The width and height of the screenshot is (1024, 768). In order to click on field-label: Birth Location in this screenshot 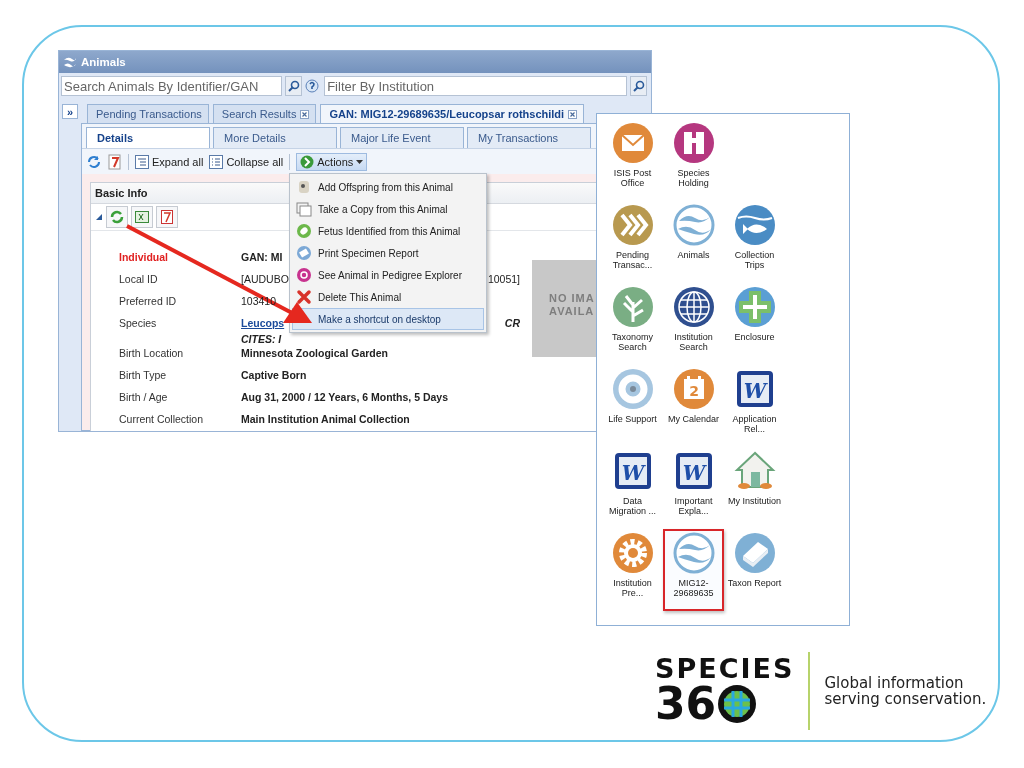, I will do `click(151, 353)`.